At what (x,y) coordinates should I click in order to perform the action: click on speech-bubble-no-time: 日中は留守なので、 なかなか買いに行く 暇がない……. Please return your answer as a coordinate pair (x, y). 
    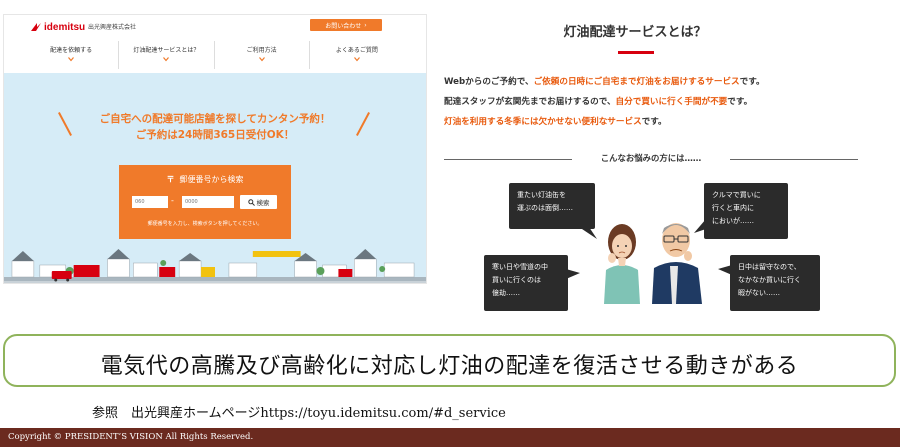
    Looking at the image, I should click on (769, 283).